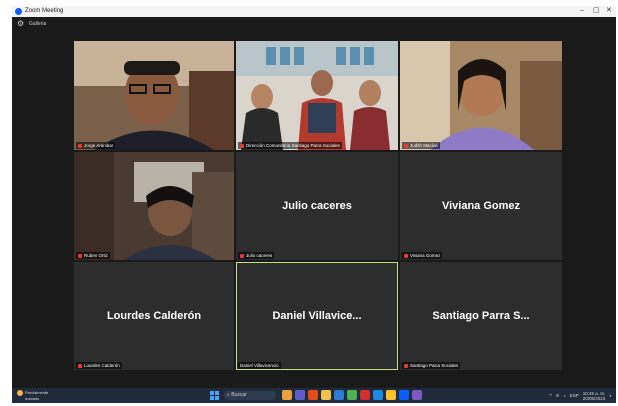 The width and height of the screenshot is (618, 406). I want to click on participant-tile-7: Lourdes Calderón Lourdes Calderón, so click(154, 316).